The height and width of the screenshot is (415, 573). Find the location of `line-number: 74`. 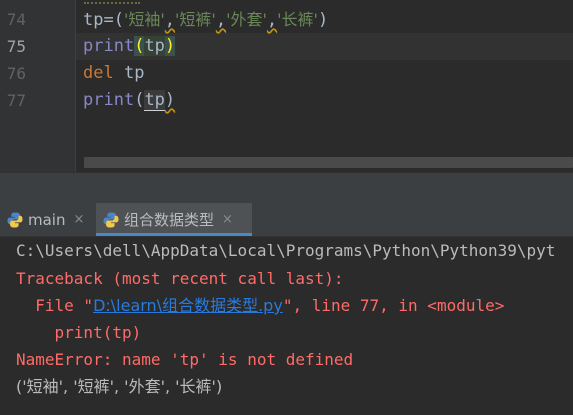

line-number: 74 is located at coordinates (16, 19).